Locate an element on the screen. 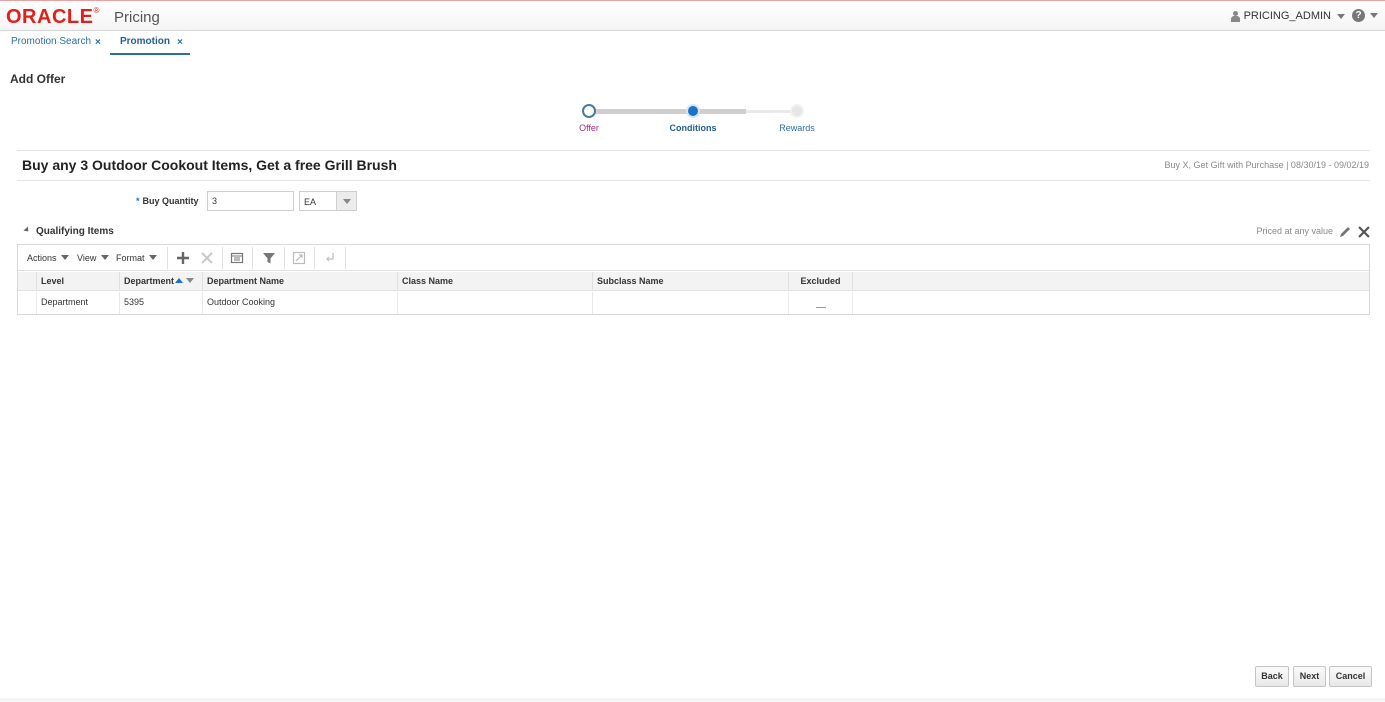 This screenshot has width=1385, height=702. train-stop-offer is located at coordinates (589, 111).